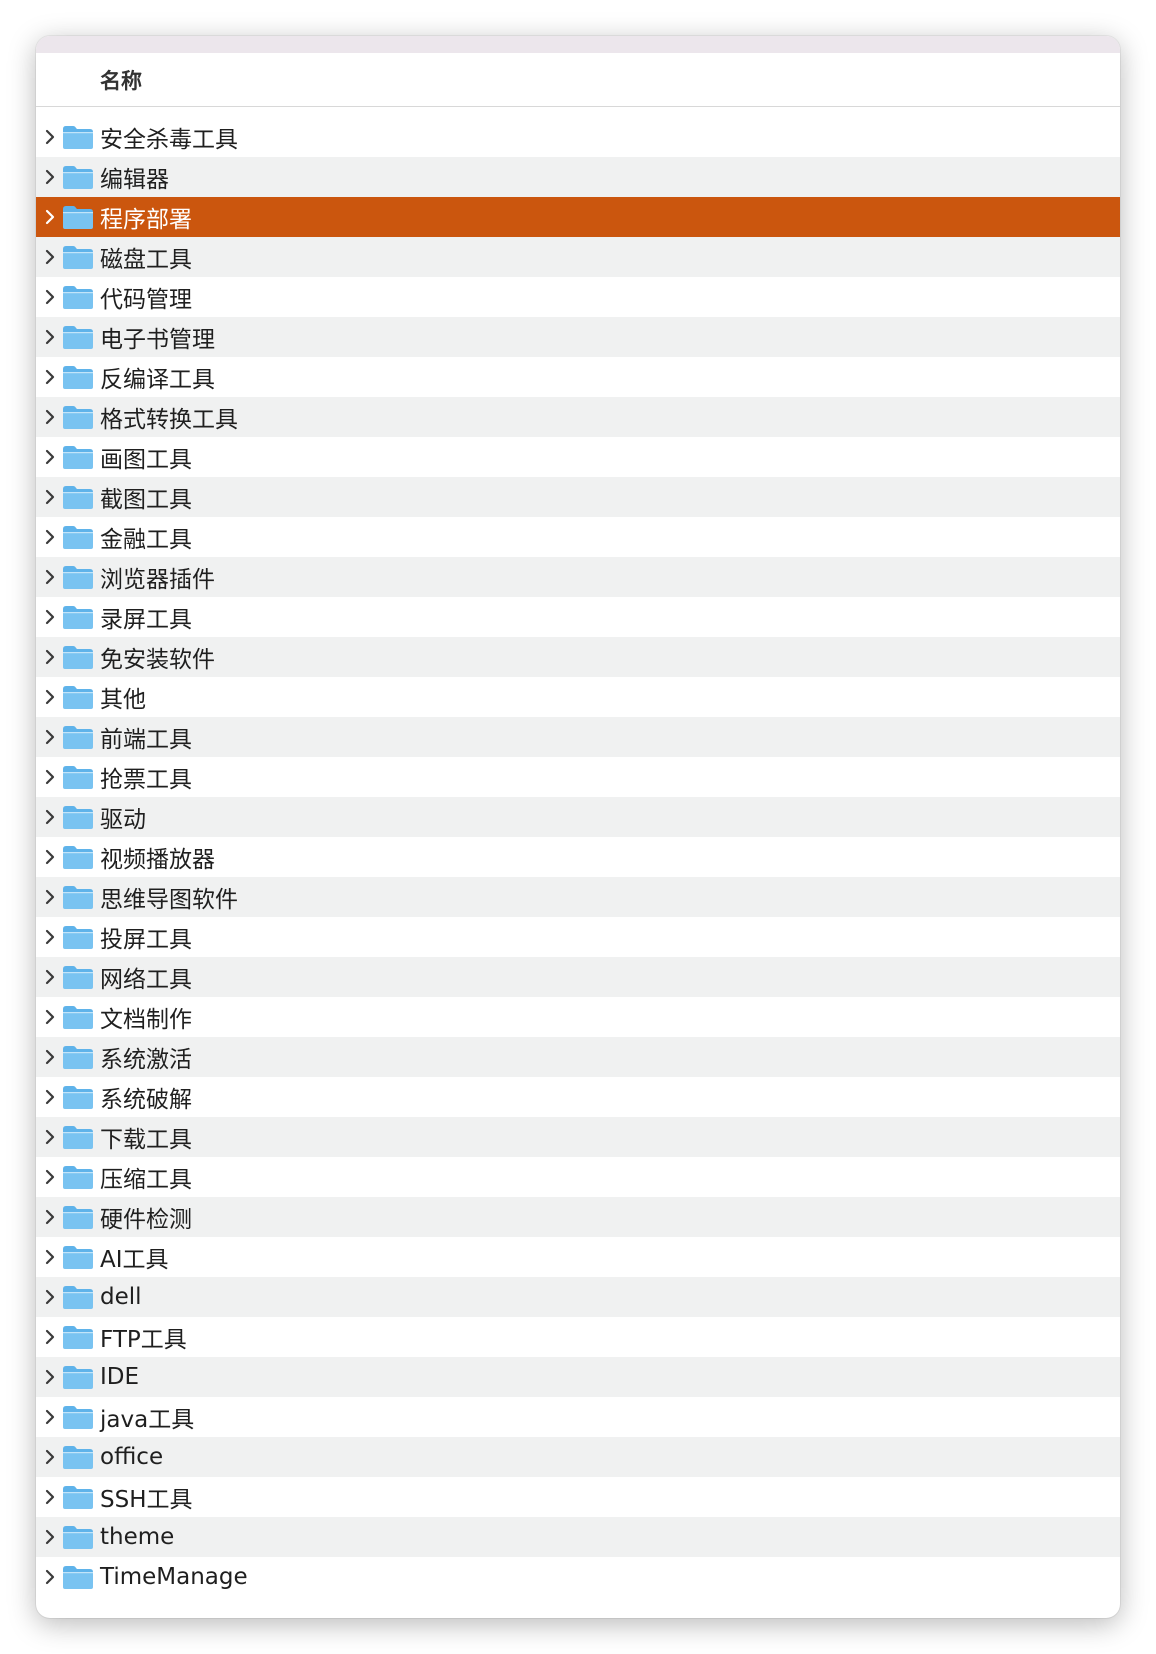 The height and width of the screenshot is (1654, 1156). Describe the element at coordinates (578, 1257) in the screenshot. I see `list-item: AI工具` at that location.